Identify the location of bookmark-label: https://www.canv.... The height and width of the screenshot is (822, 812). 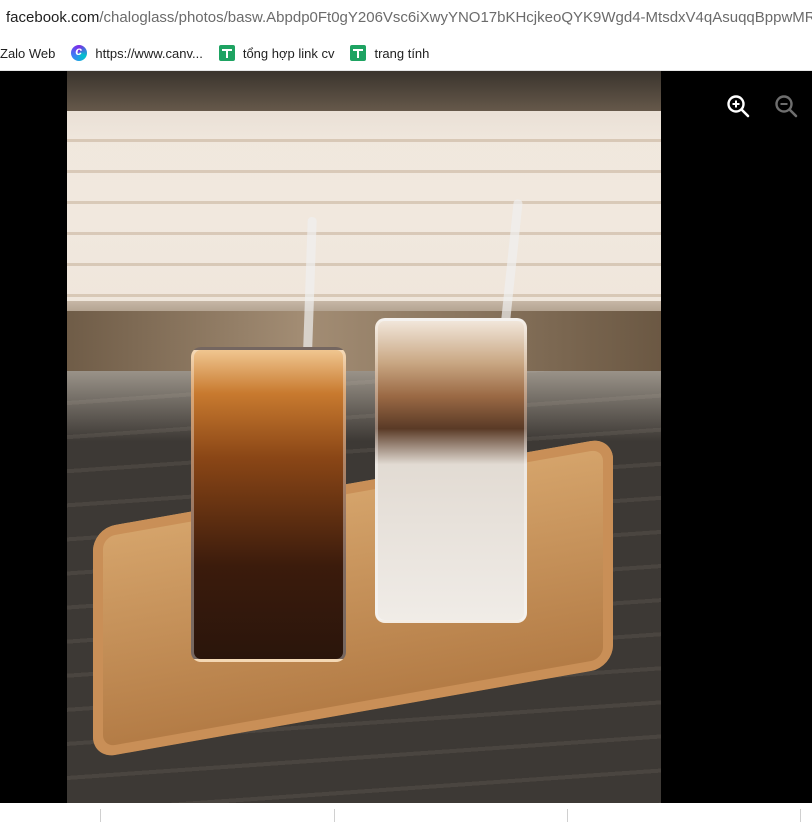
(149, 53).